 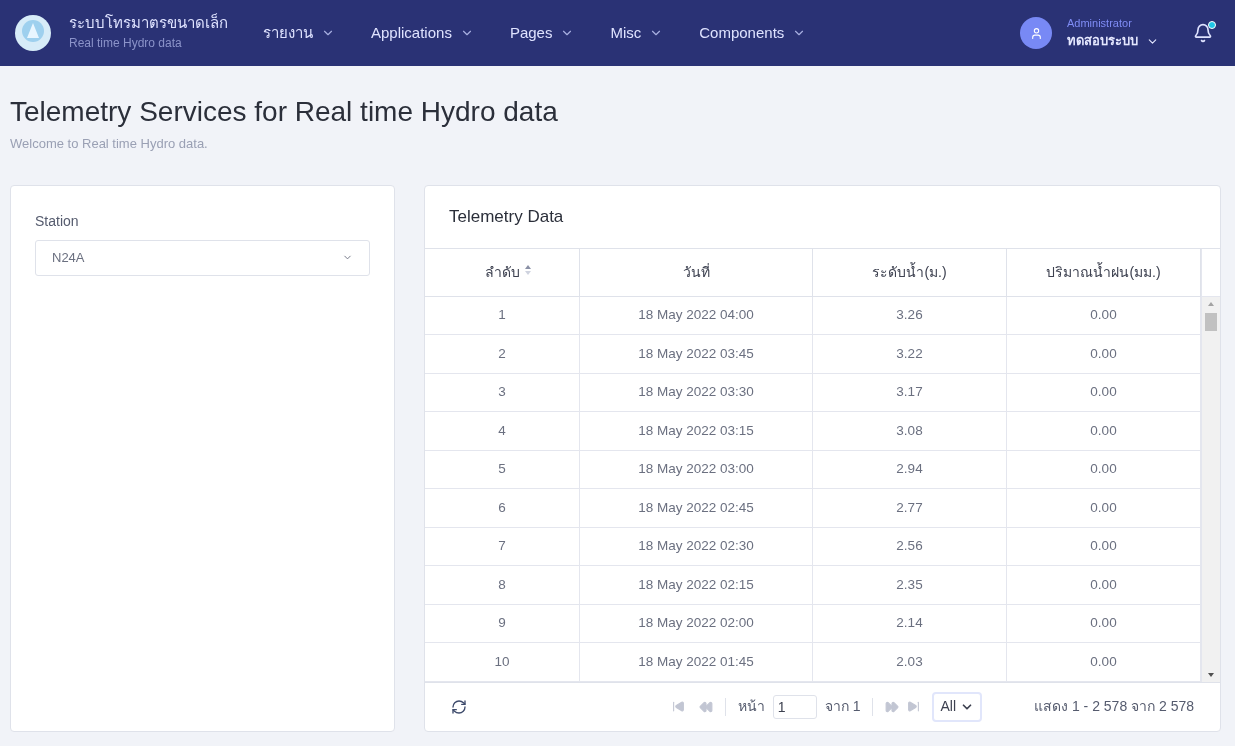 I want to click on table-cell: 3.08, so click(x=910, y=431).